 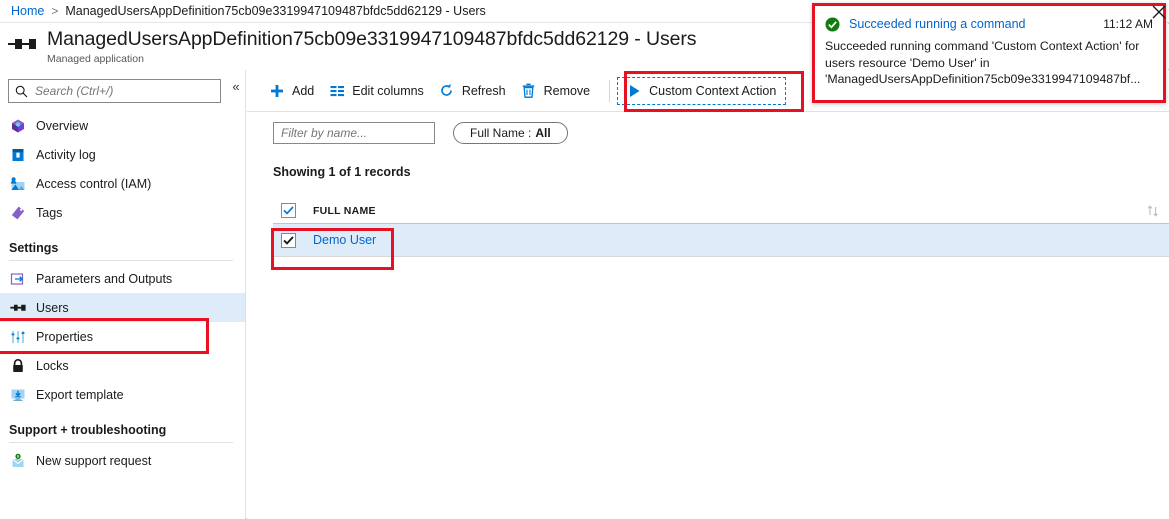 What do you see at coordinates (122, 336) in the screenshot?
I see `sidebar-item-properties: Properties` at bounding box center [122, 336].